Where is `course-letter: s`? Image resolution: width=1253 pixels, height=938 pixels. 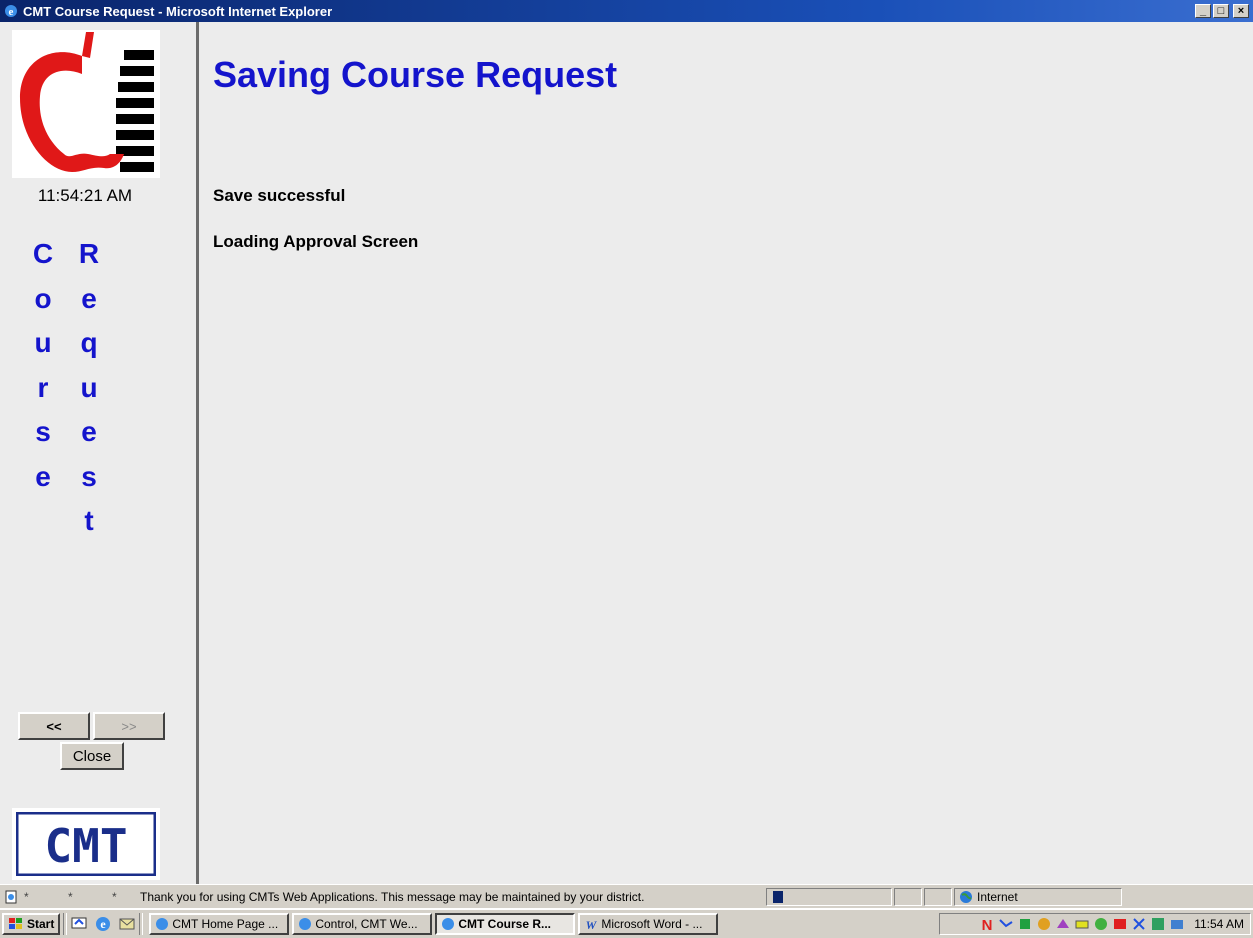
course-letter: s is located at coordinates (43, 431).